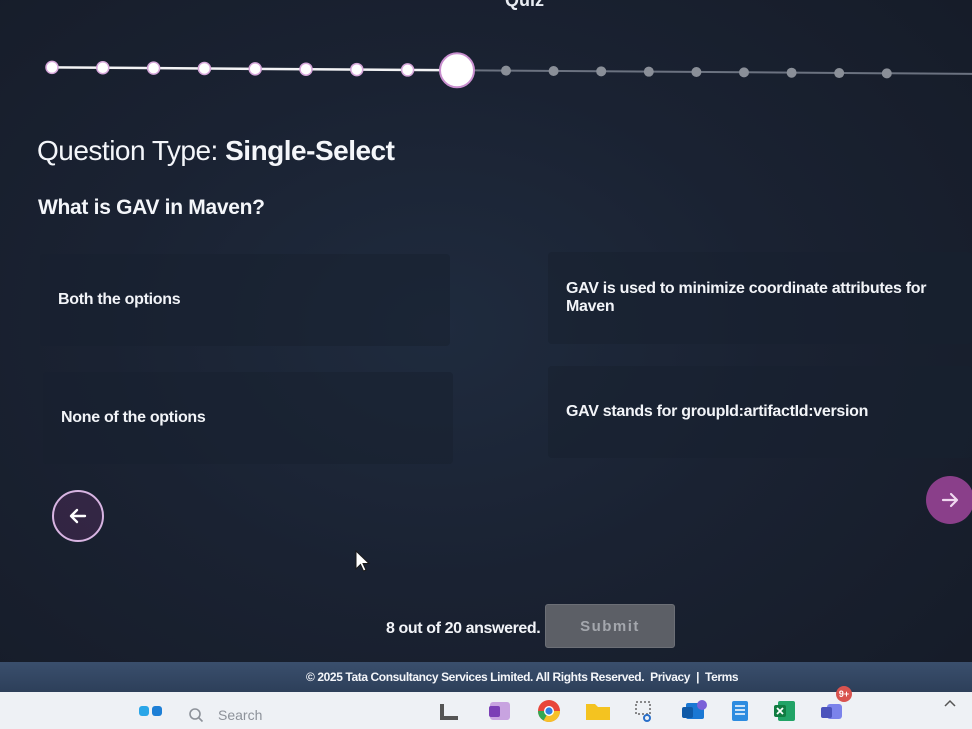  I want to click on mouse-cursor-icon, so click(363, 561).